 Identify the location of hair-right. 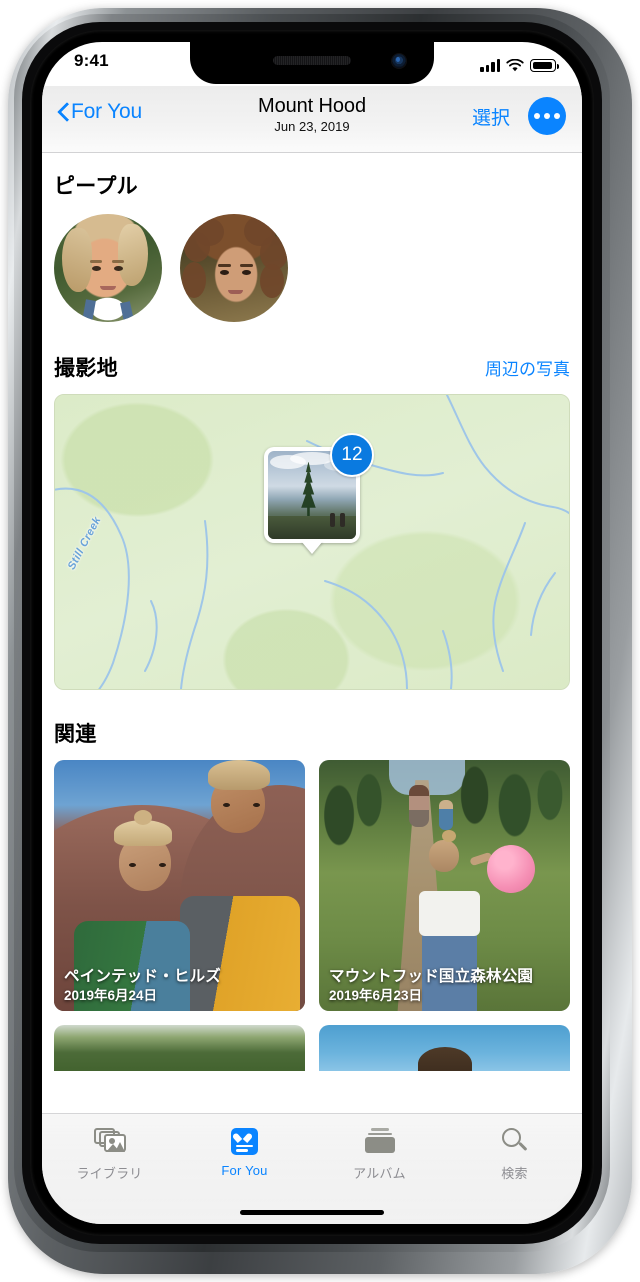
(133, 255).